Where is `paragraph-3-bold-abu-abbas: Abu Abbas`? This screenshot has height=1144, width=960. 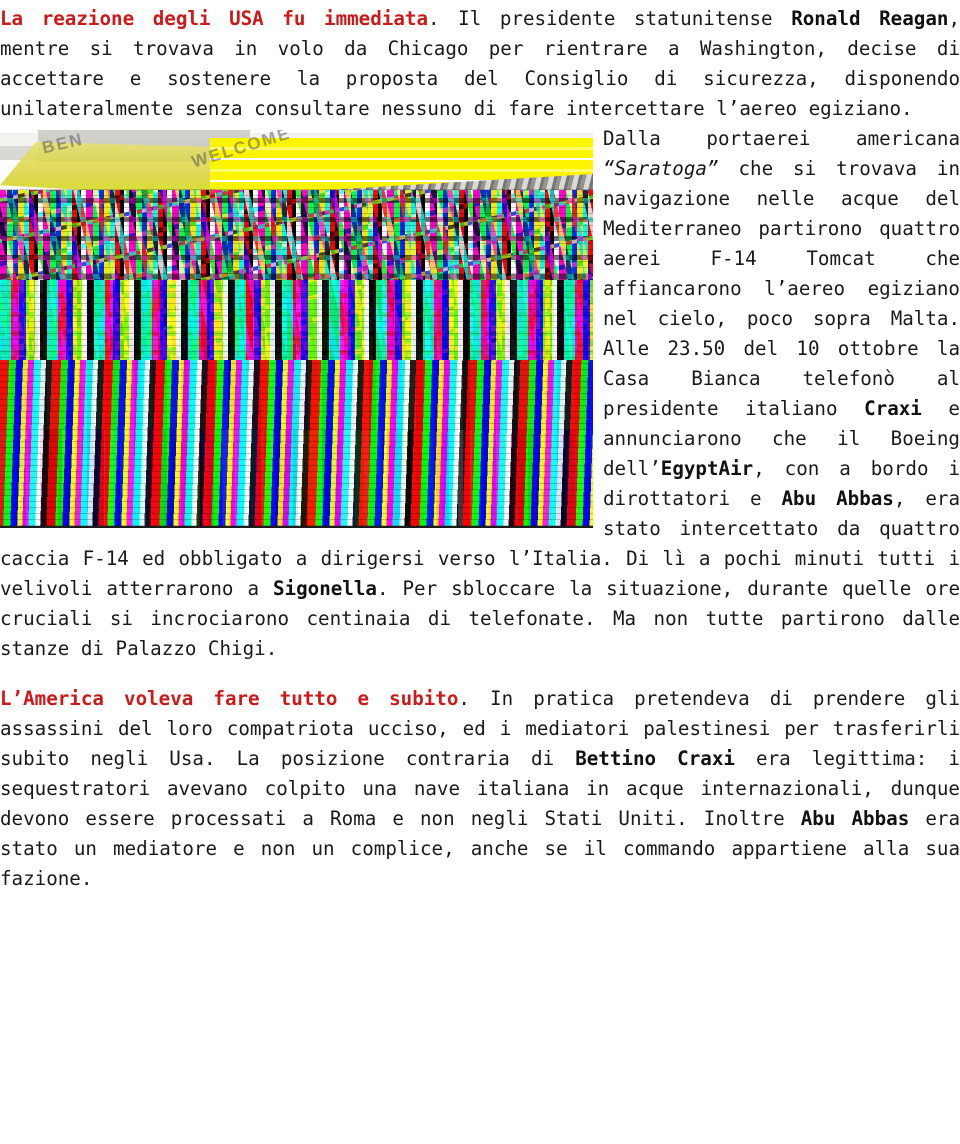
paragraph-3-bold-abu-abbas: Abu Abbas is located at coordinates (855, 818).